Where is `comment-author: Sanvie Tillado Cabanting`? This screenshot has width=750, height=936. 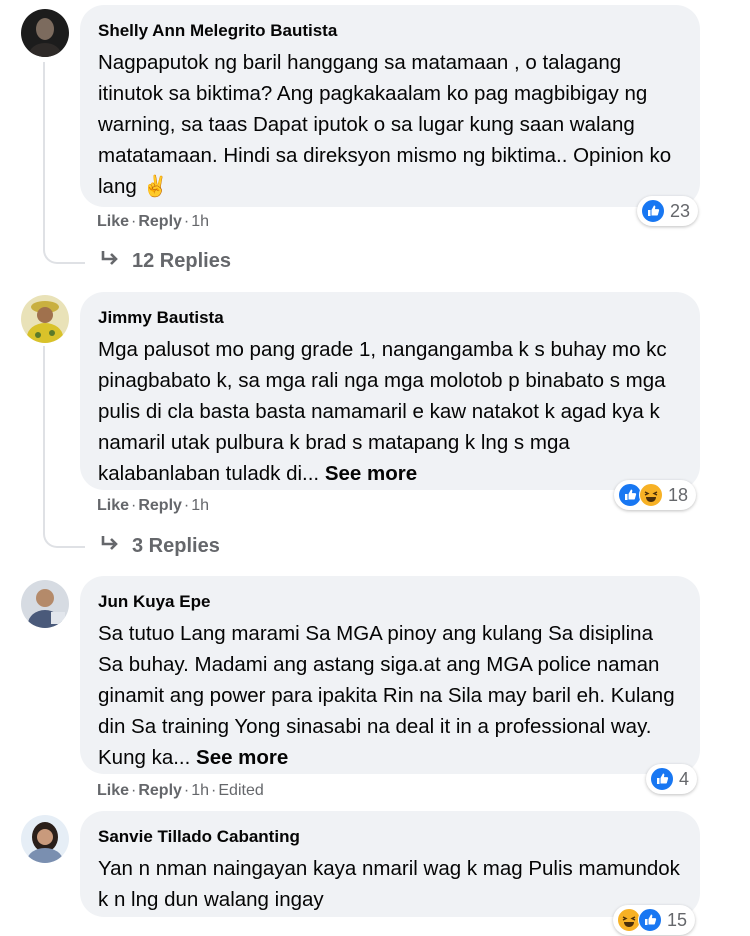 comment-author: Sanvie Tillado Cabanting is located at coordinates (390, 837).